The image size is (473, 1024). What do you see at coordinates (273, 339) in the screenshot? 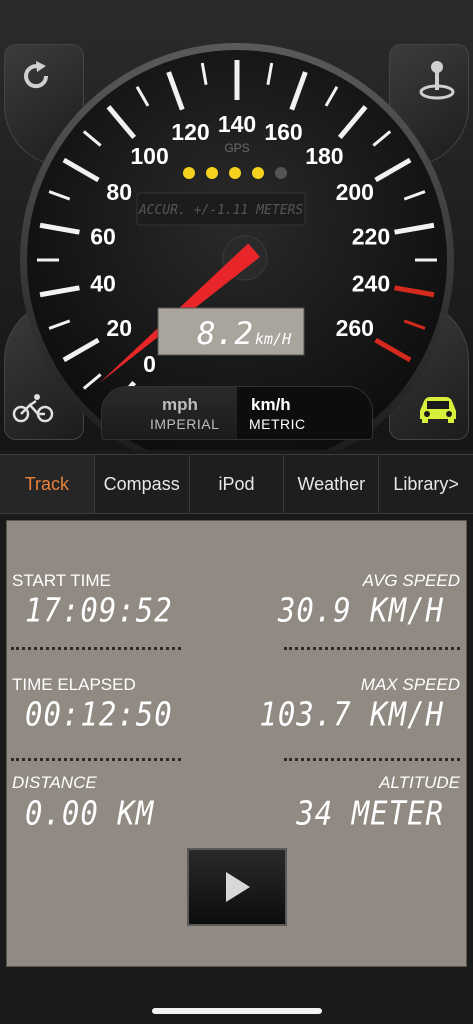
I see `speed-unit: km/H` at bounding box center [273, 339].